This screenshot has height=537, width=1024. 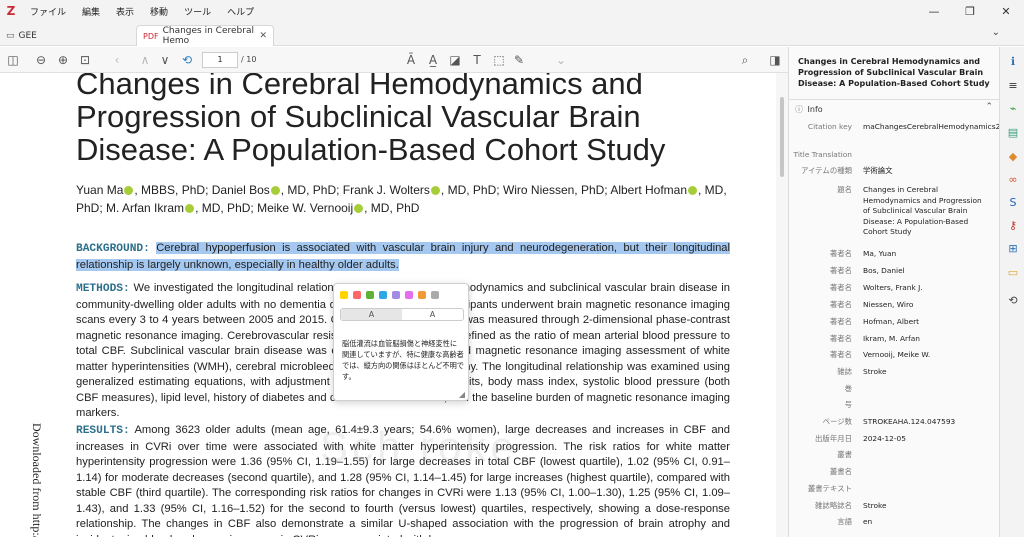 What do you see at coordinates (938, 127) in the screenshot?
I see `field-value: maChangesCerebralHemodynamics2024` at bounding box center [938, 127].